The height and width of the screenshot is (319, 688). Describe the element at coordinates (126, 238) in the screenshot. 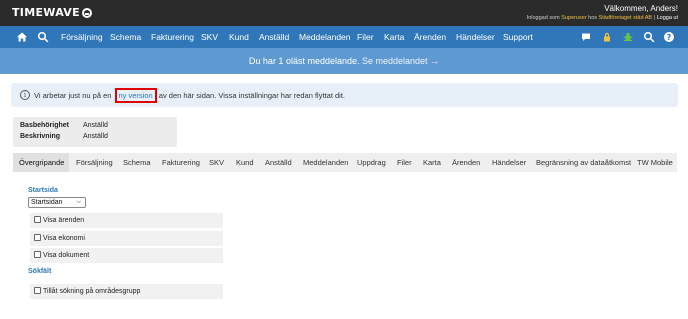

I see `option-visa-ekonomi: Visa ekonomi` at that location.